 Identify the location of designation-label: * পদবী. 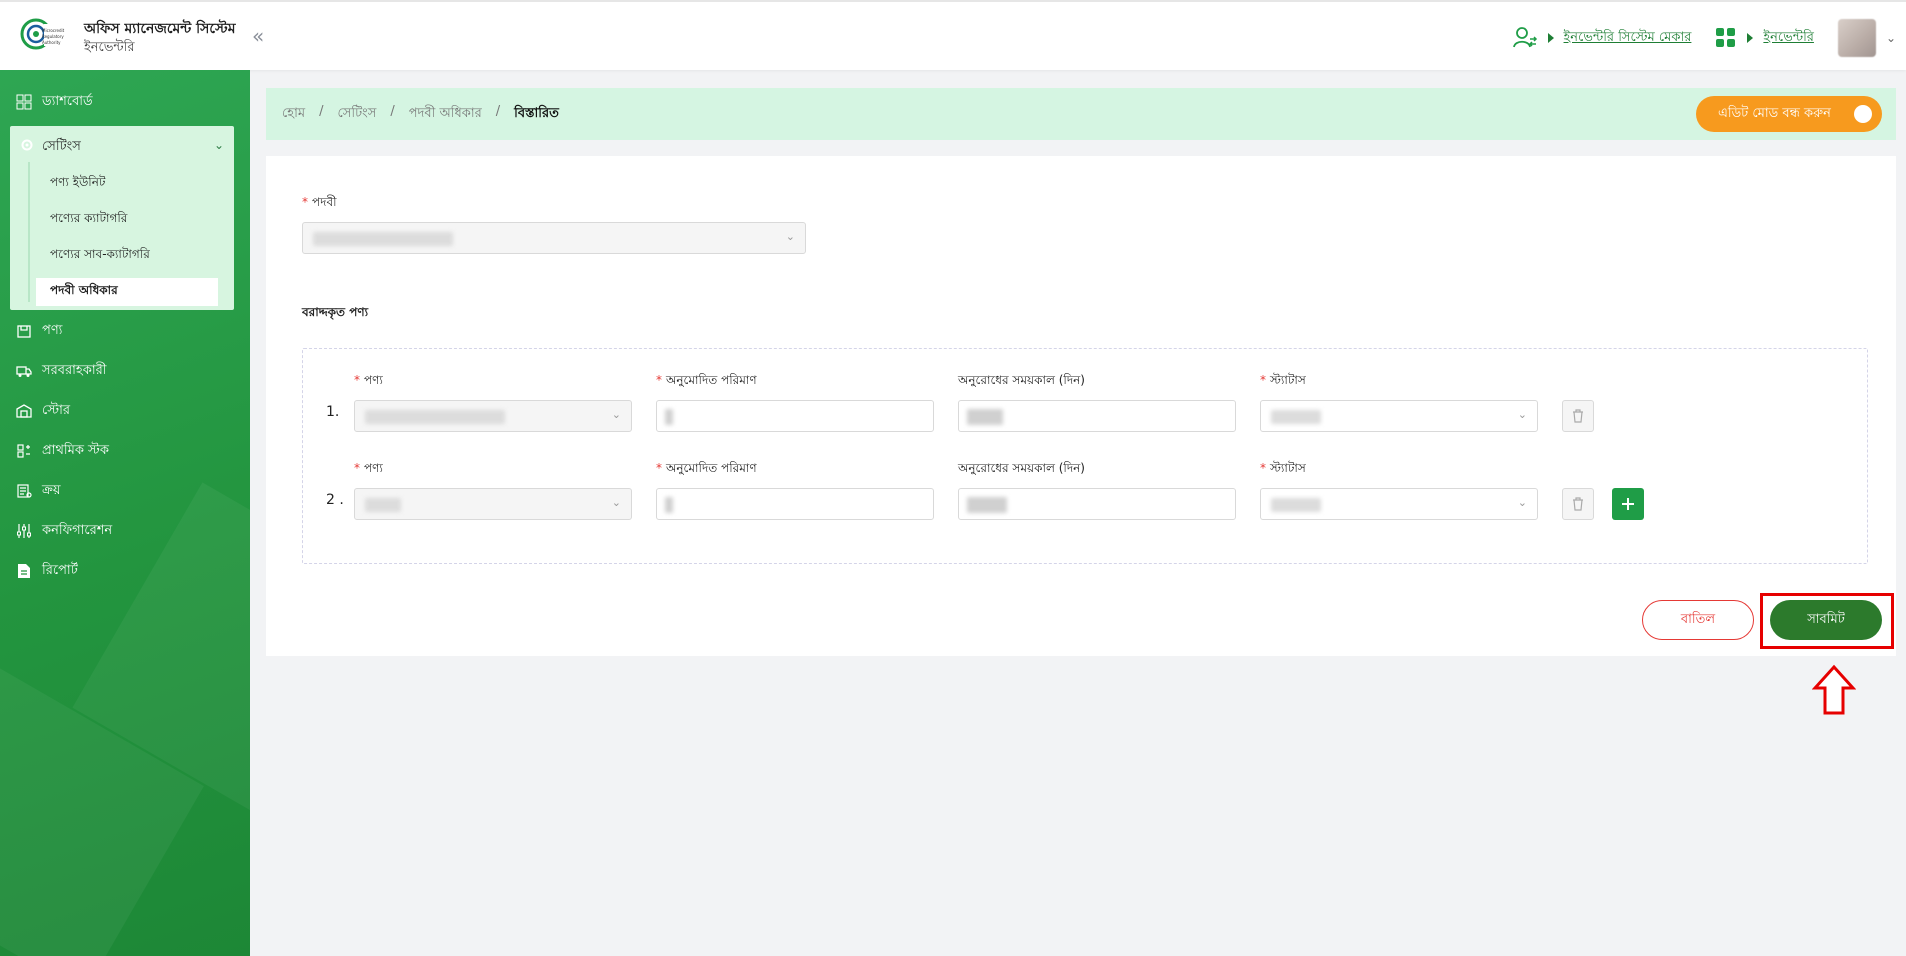
(319, 202).